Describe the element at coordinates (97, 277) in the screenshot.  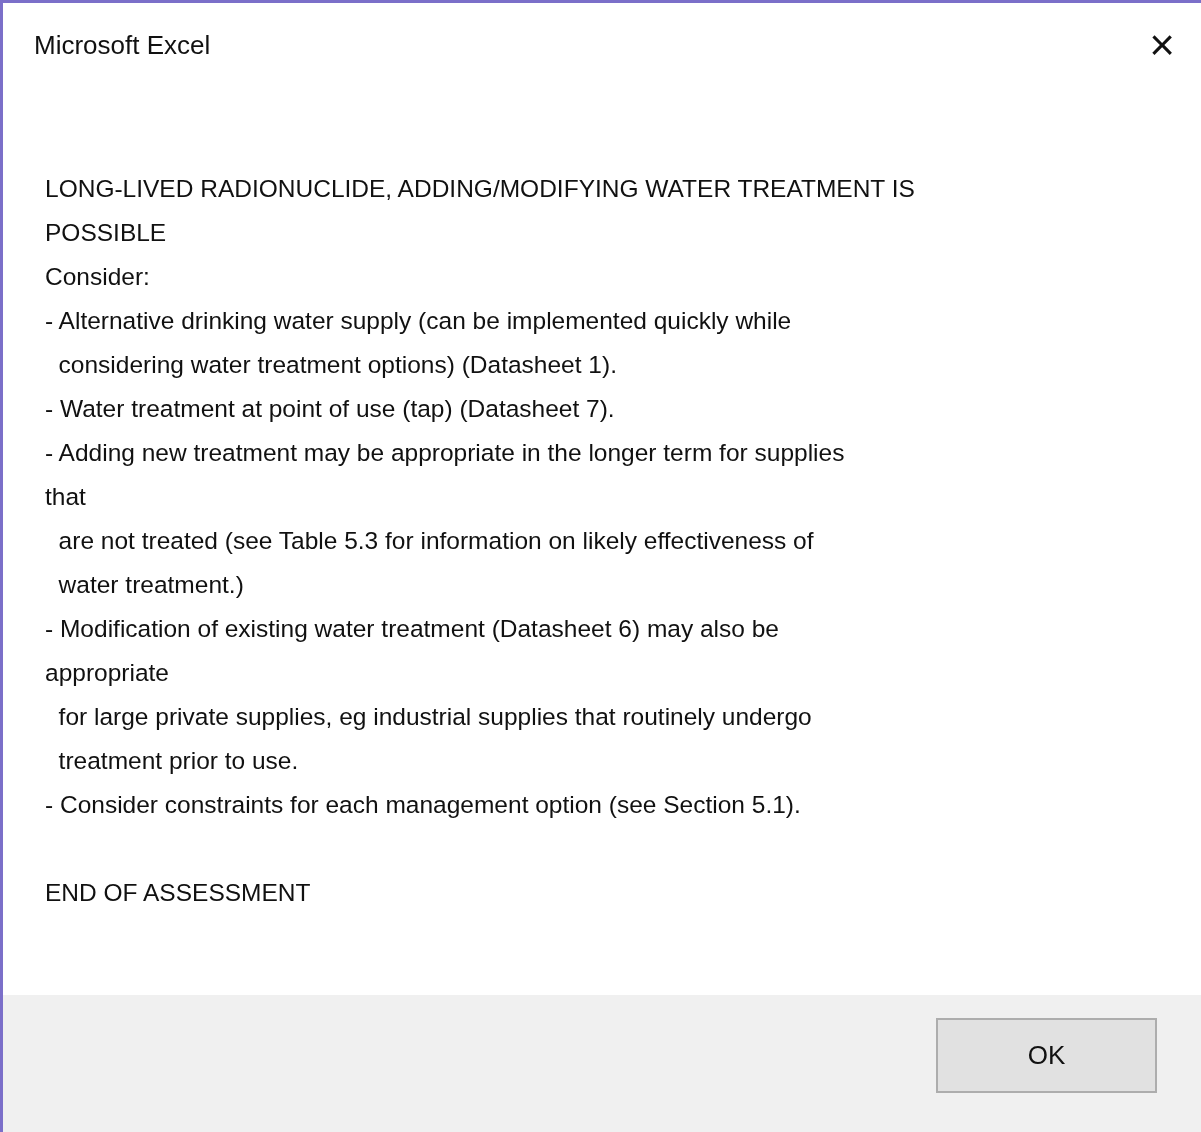
I see `message-line: Consider:` at that location.